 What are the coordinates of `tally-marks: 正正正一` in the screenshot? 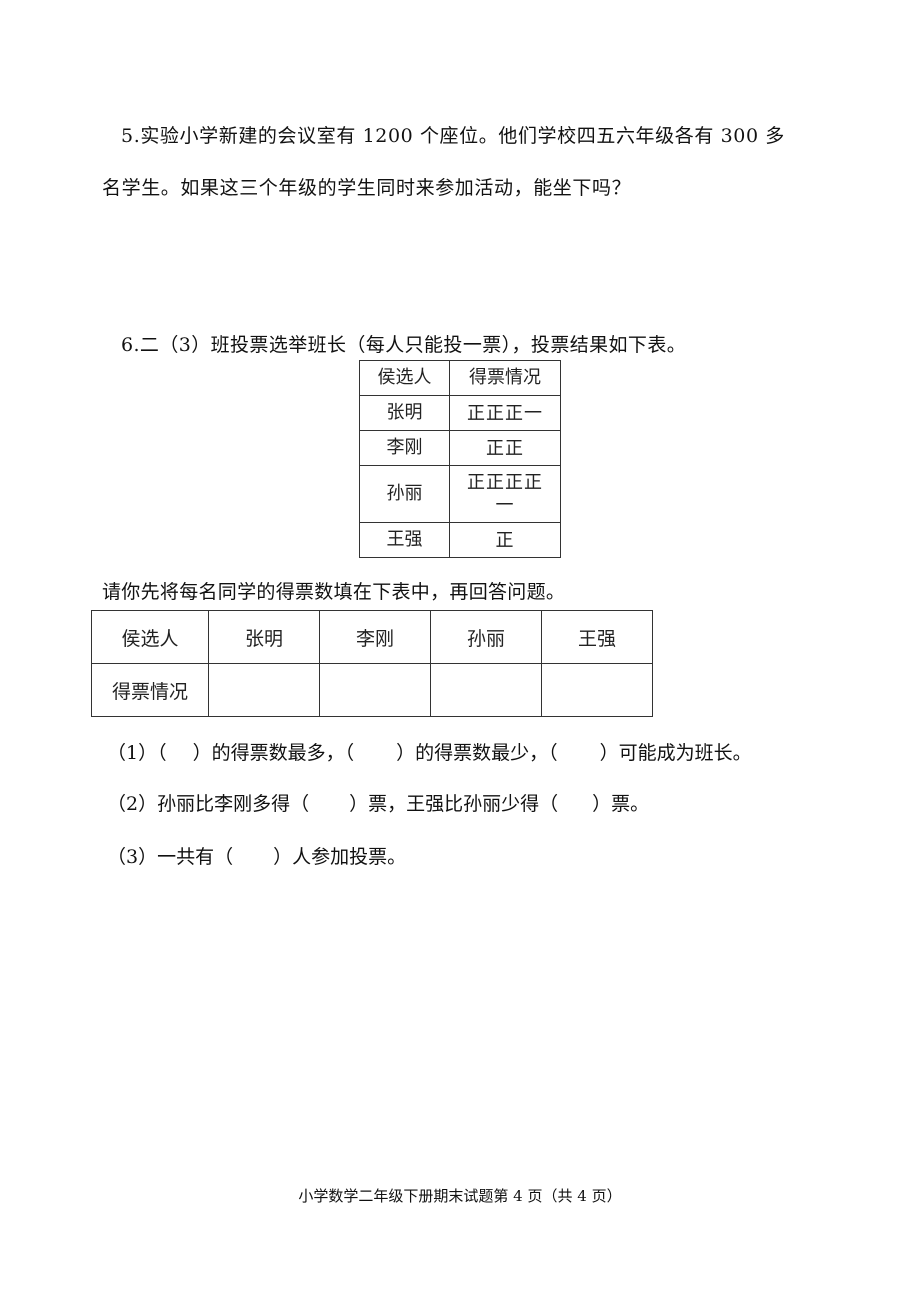 It's located at (505, 413).